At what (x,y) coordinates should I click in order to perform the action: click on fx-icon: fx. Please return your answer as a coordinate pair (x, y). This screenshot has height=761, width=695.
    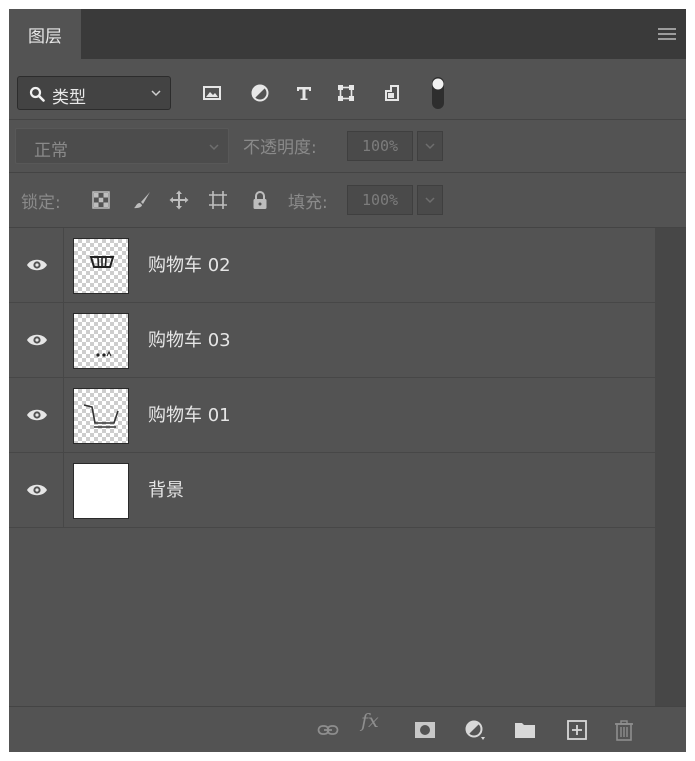
    Looking at the image, I should click on (370, 721).